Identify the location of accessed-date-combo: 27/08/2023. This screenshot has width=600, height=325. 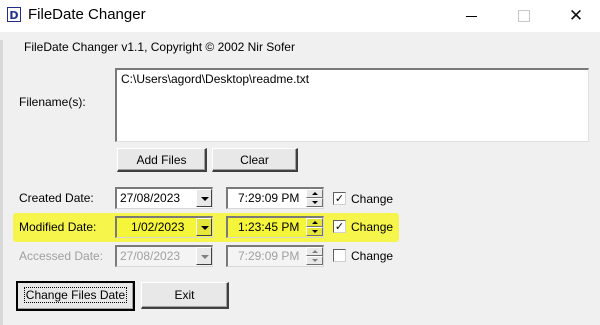
(164, 256).